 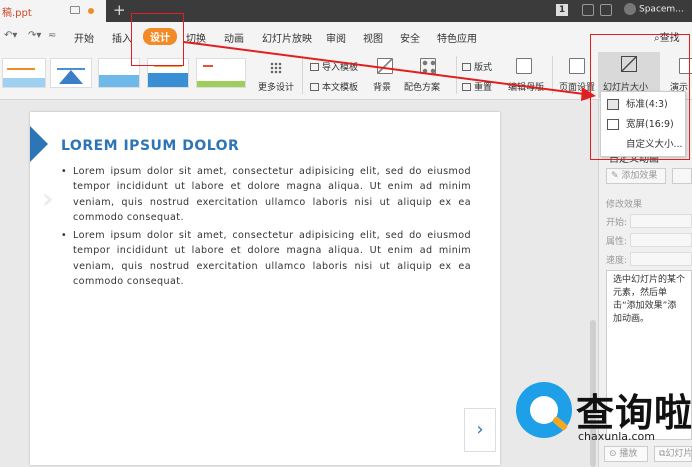 What do you see at coordinates (634, 413) in the screenshot?
I see `watermark-text: 查询啦` at bounding box center [634, 413].